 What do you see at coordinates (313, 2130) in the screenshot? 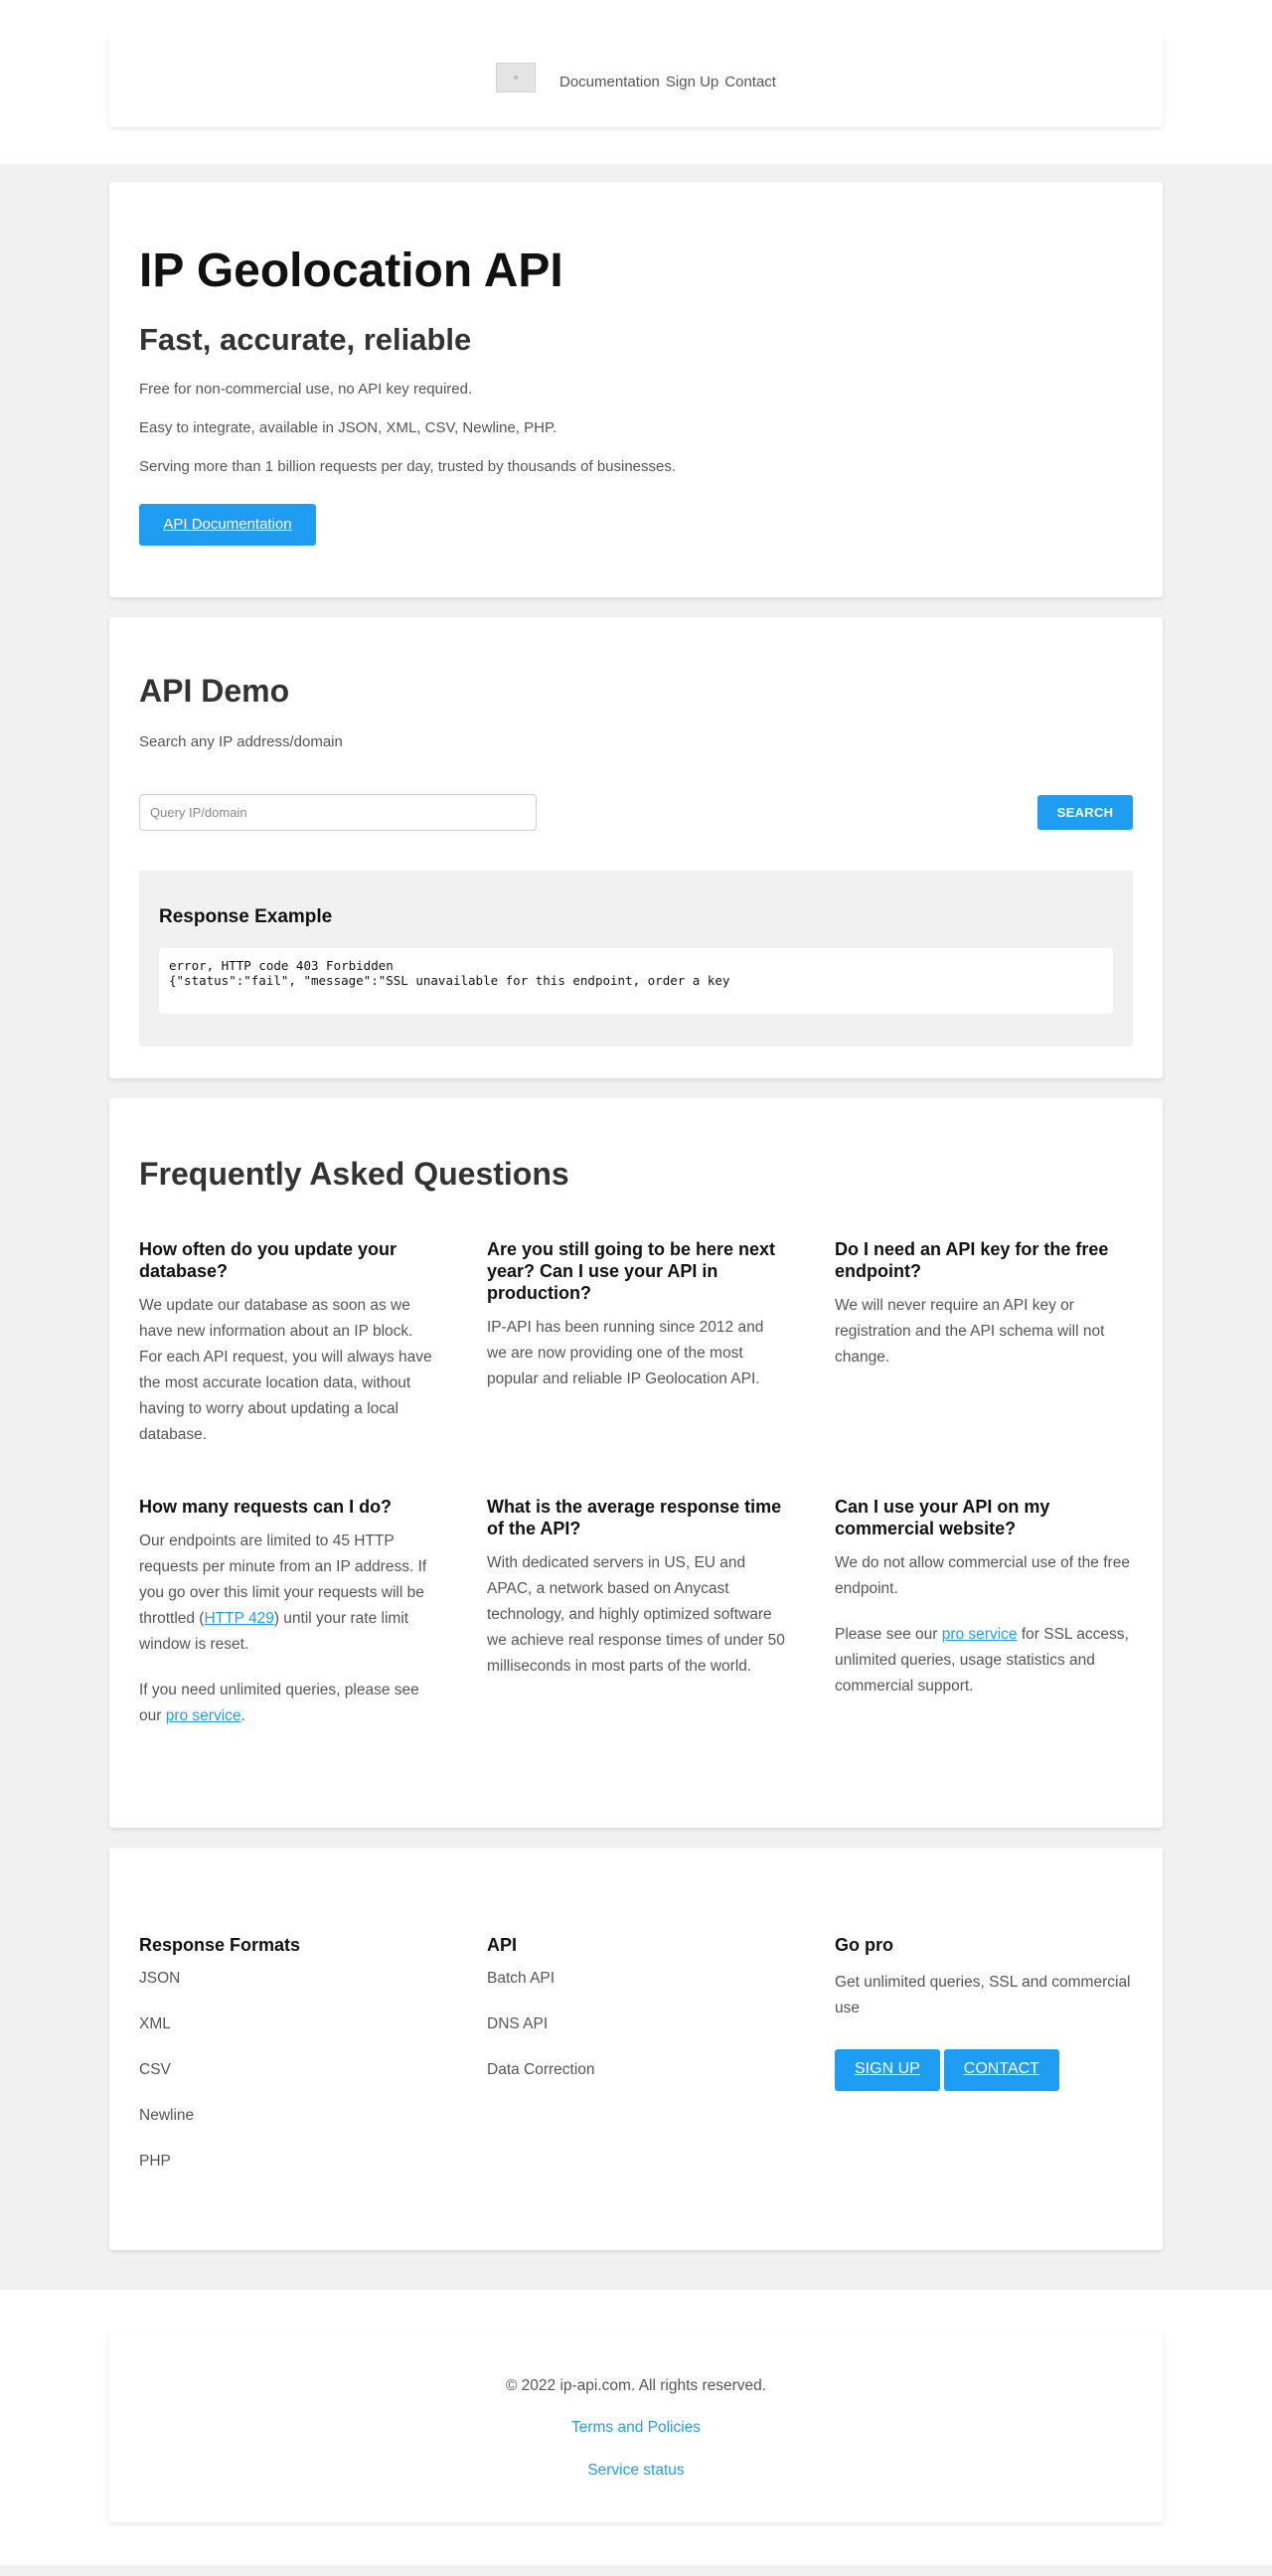
I see `format-newline-link: Newline` at bounding box center [313, 2130].